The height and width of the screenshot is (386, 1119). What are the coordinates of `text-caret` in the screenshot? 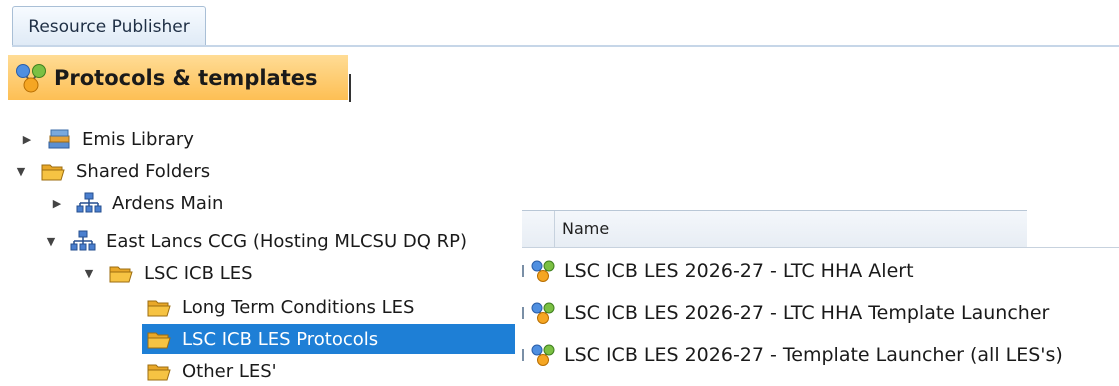 It's located at (350, 88).